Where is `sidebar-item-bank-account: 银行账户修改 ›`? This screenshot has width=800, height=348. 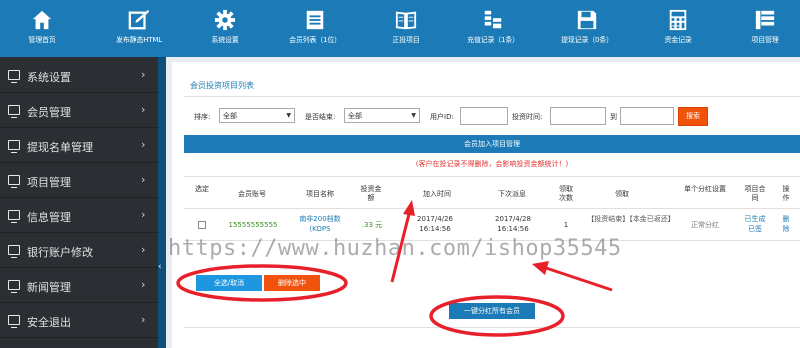 sidebar-item-bank-account: 银行账户修改 › is located at coordinates (79, 251).